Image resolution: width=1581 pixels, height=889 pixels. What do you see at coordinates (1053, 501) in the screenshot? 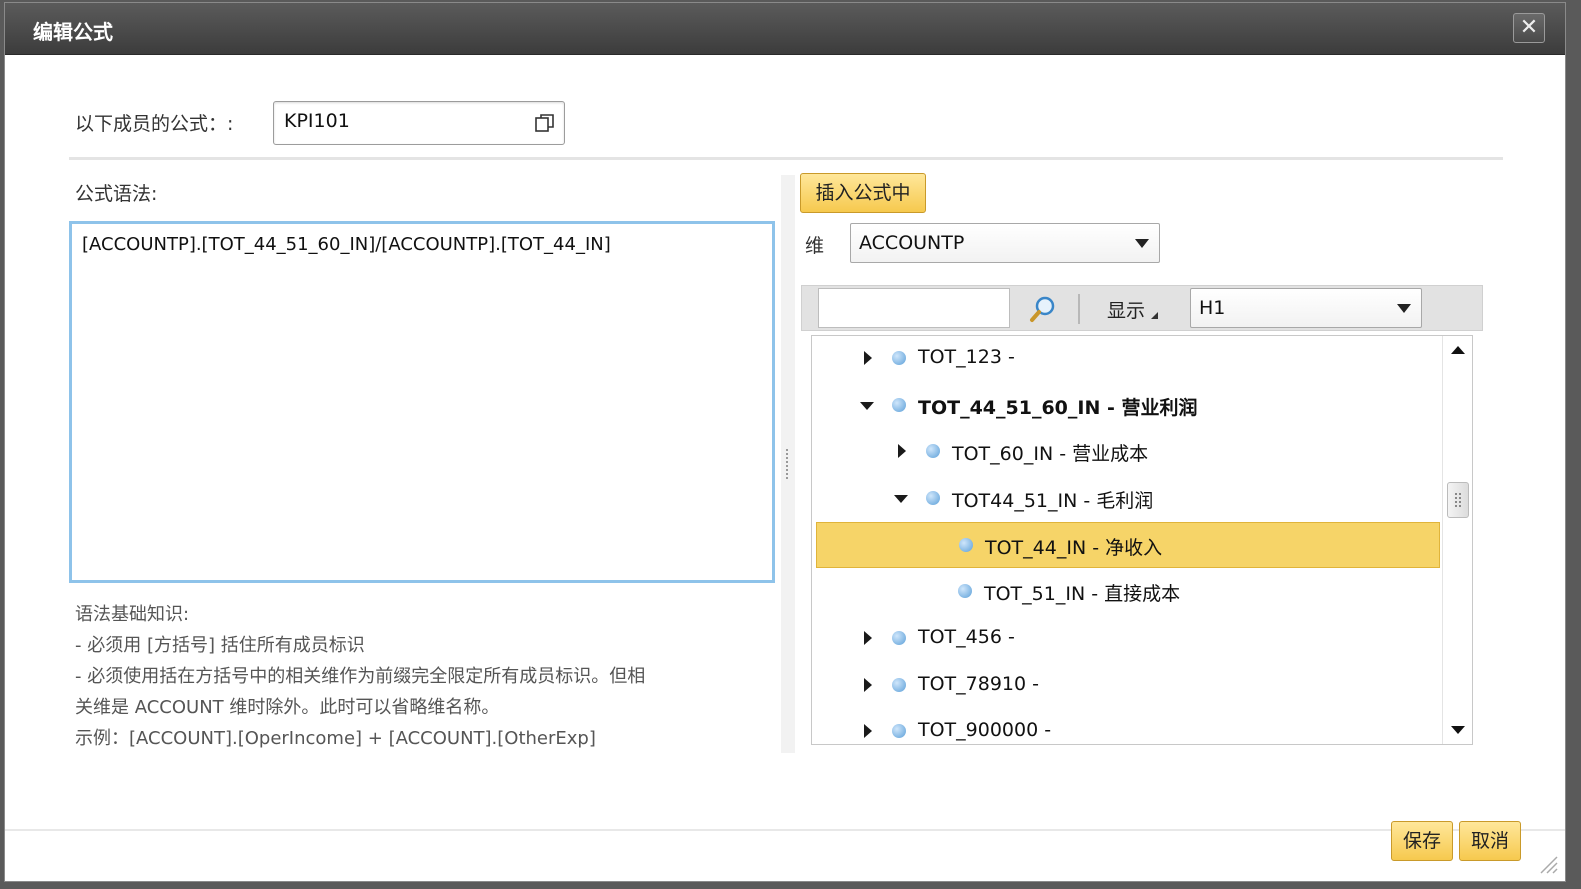
I see `tree-node-label: TOT44_51_IN - 毛利润` at bounding box center [1053, 501].